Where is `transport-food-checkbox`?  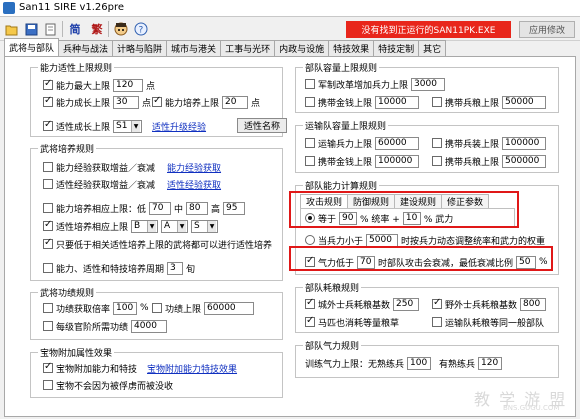
transport-food-checkbox is located at coordinates (437, 161).